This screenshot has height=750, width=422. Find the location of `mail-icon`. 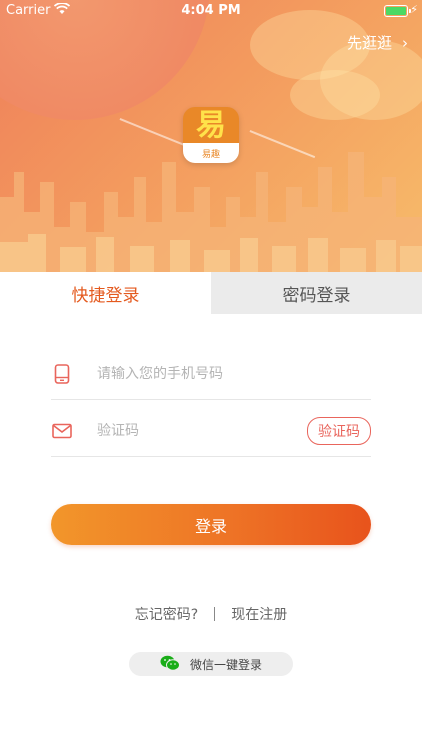

mail-icon is located at coordinates (62, 431).